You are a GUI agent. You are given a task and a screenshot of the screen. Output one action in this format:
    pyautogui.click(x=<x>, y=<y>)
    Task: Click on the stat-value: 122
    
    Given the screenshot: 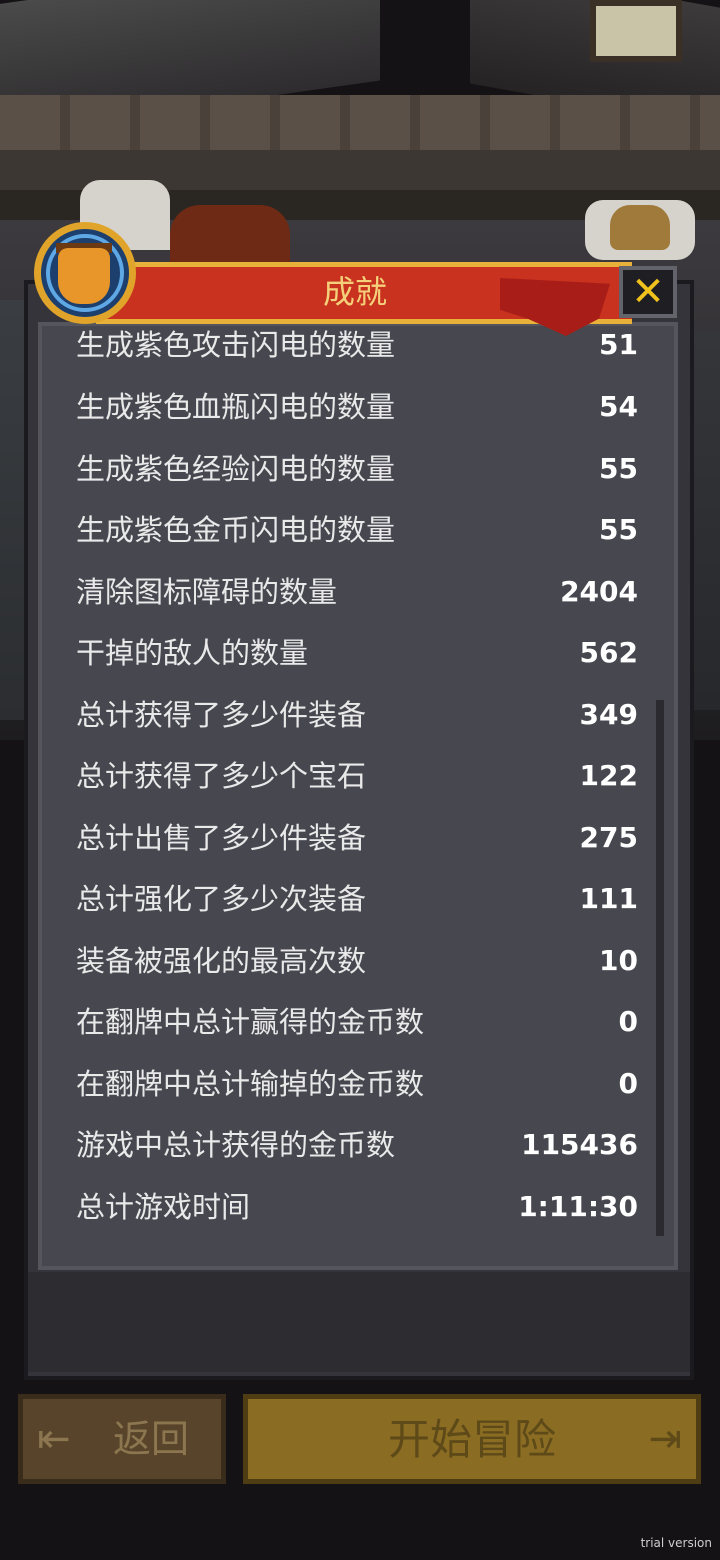 What is the action you would take?
    pyautogui.click(x=608, y=775)
    